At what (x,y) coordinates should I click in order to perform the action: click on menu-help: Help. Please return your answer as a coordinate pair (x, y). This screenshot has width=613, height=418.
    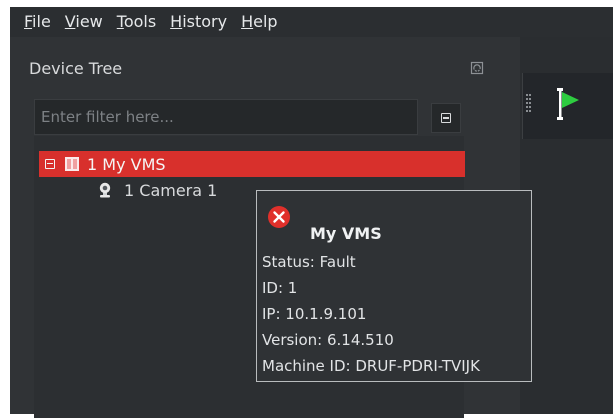
    Looking at the image, I should click on (259, 22).